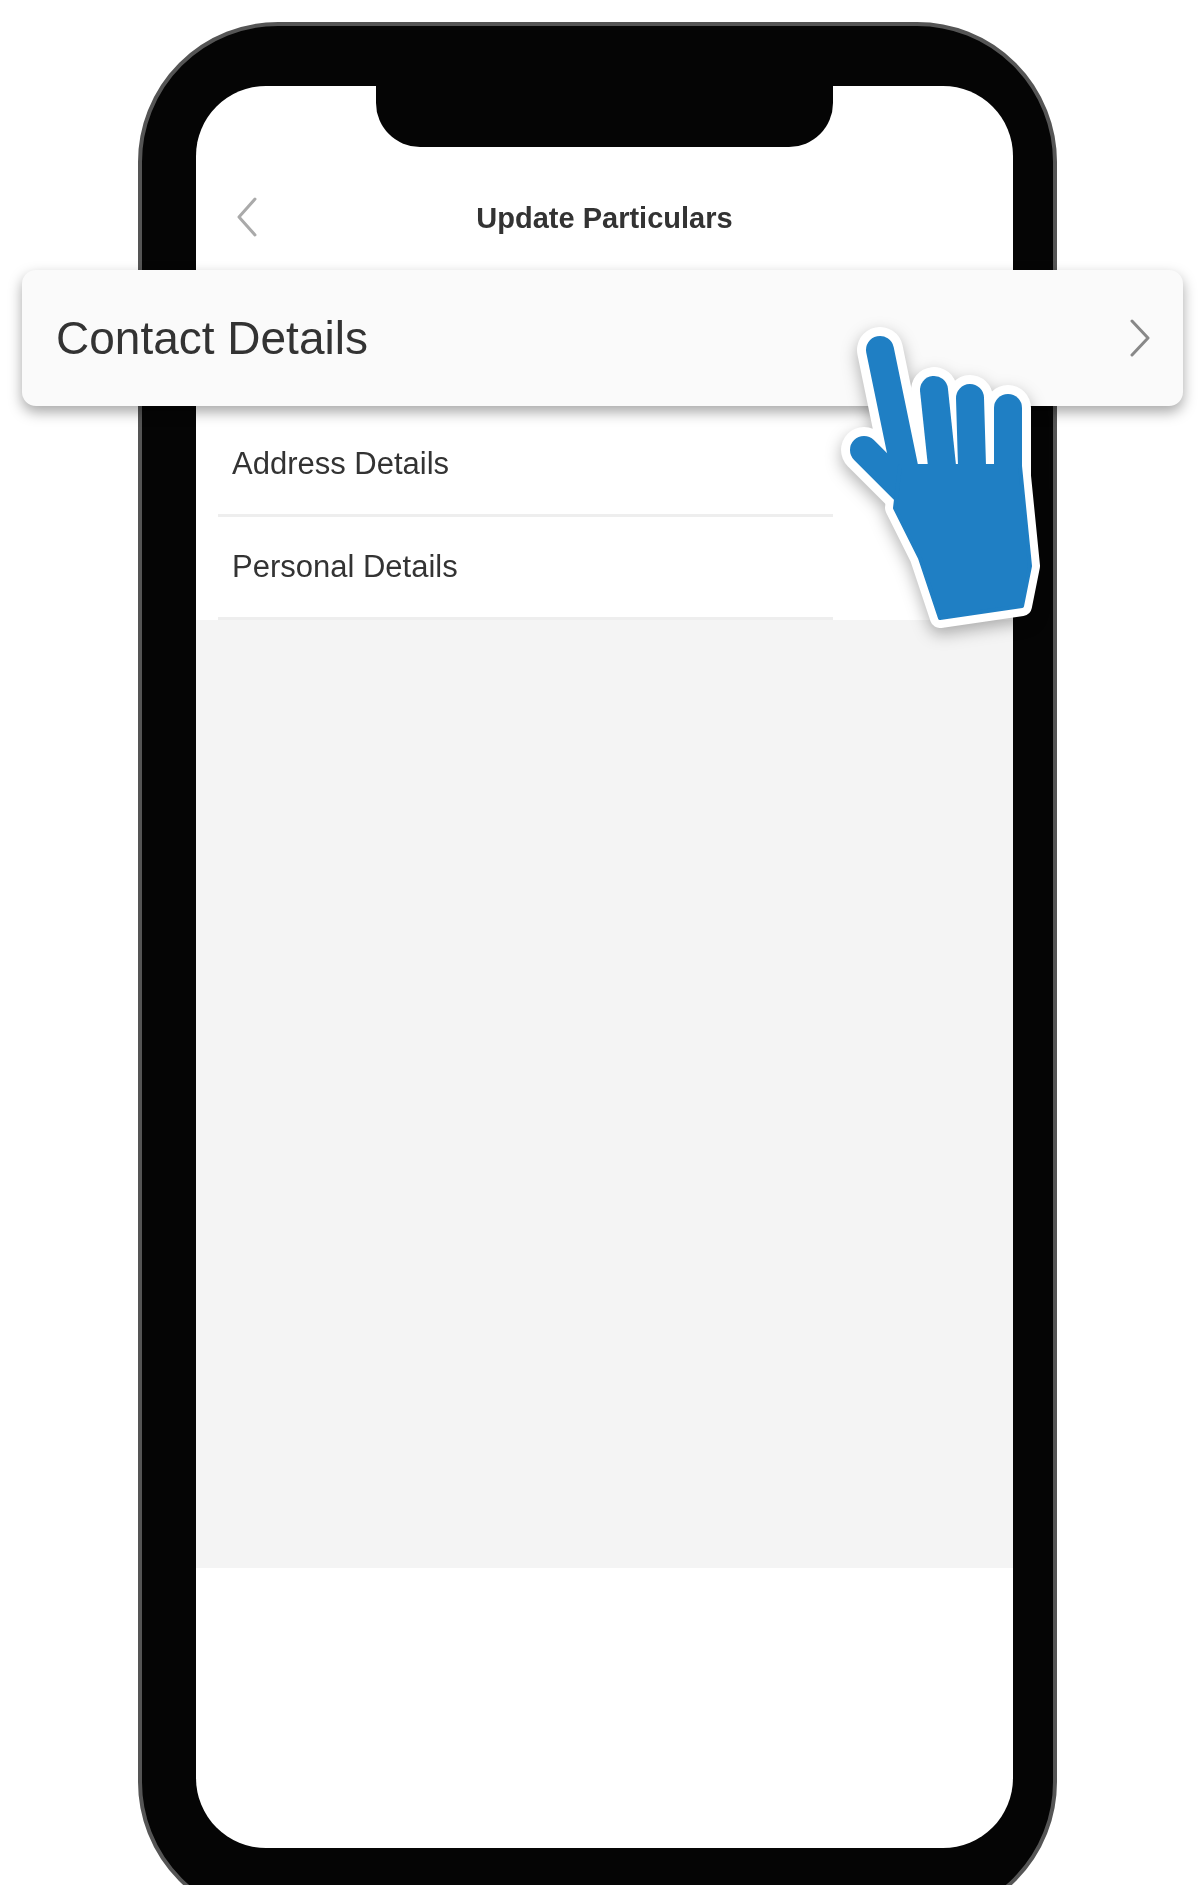  I want to click on menu-item: Address Details, so click(525, 465).